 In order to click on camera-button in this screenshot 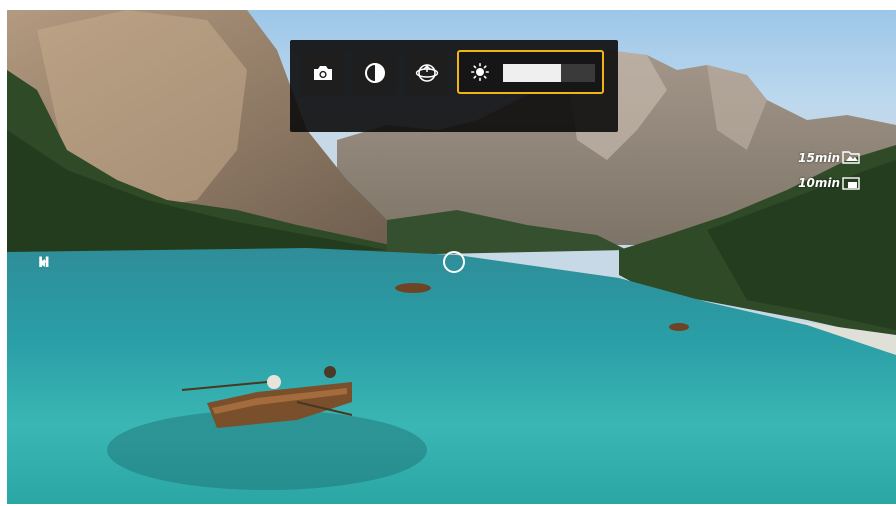, I will do `click(323, 73)`.